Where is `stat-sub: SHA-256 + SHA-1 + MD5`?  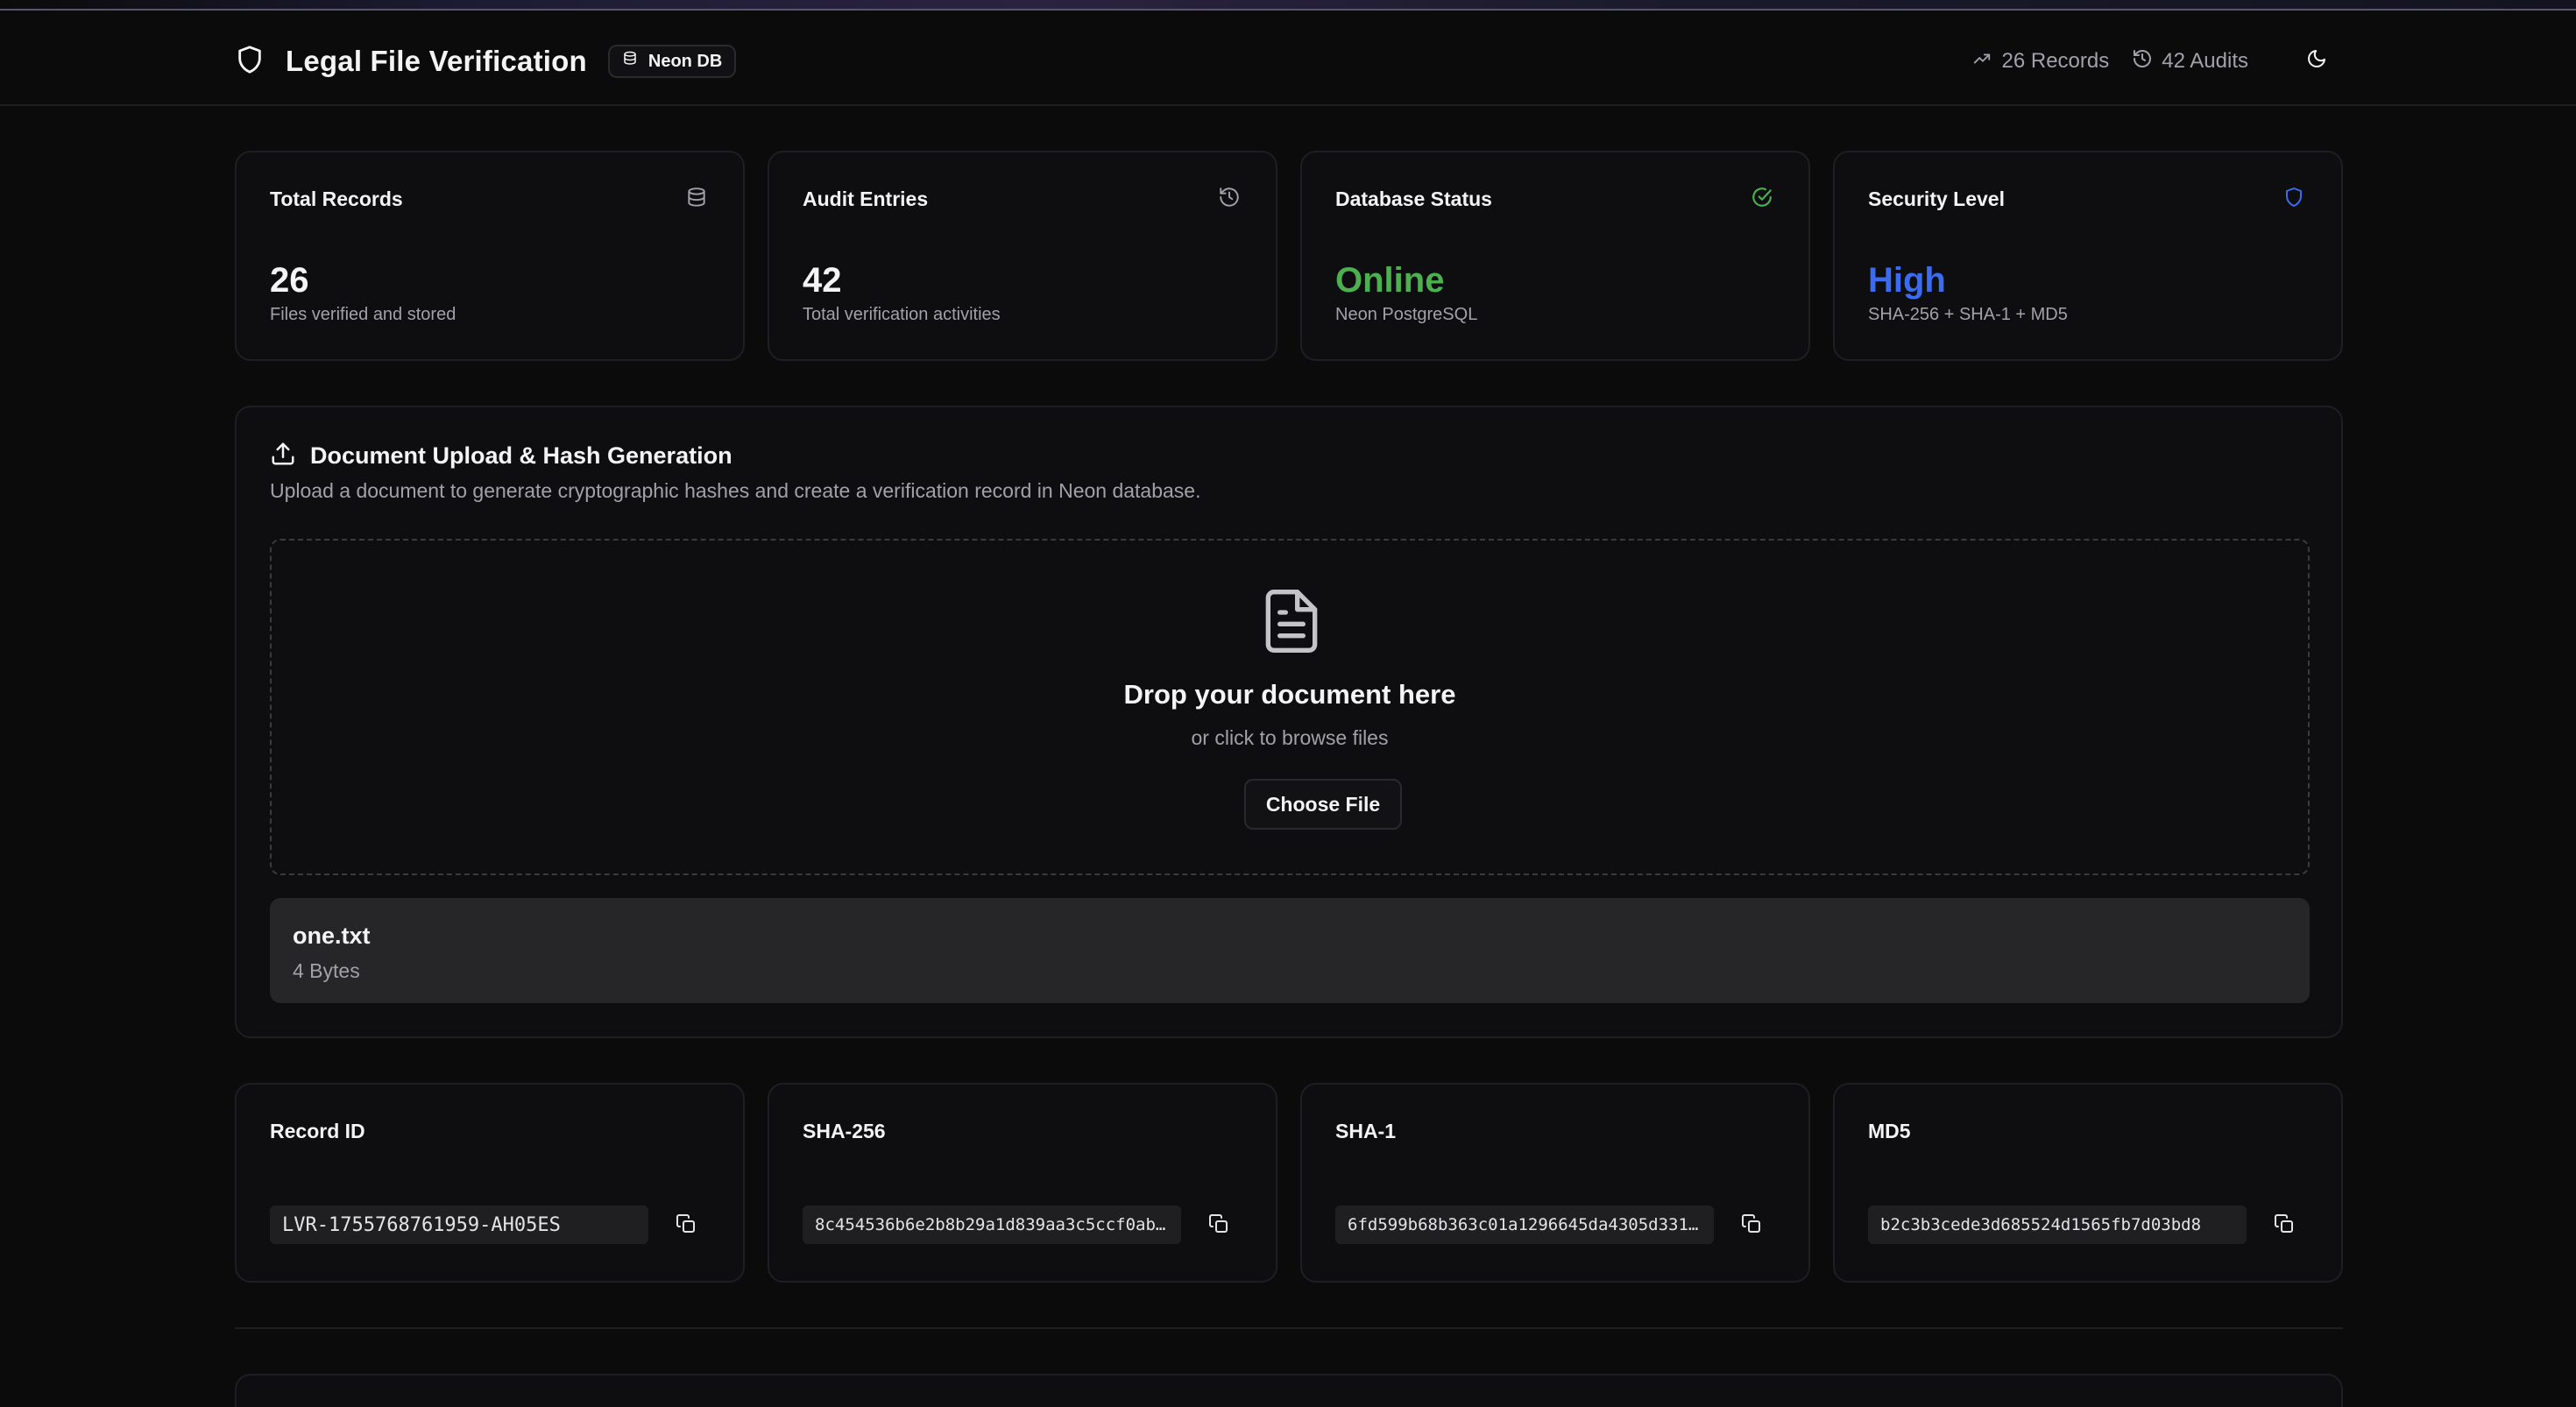
stat-sub: SHA-256 + SHA-1 + MD5 is located at coordinates (1968, 314).